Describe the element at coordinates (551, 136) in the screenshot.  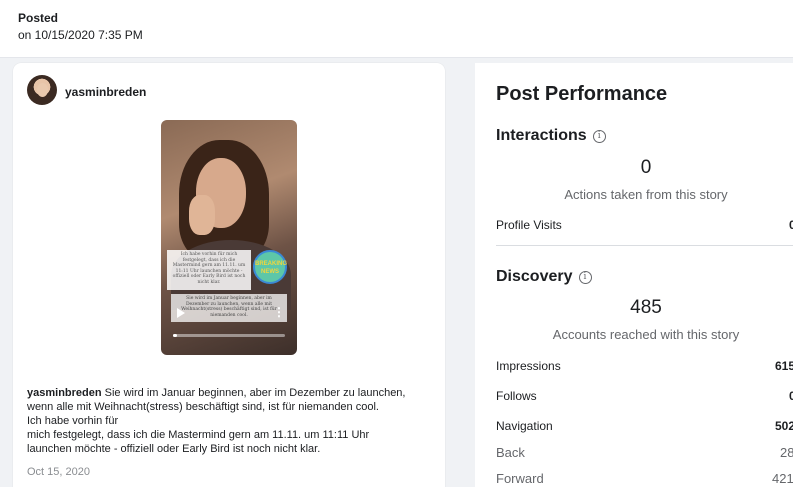
I see `interactions-heading: Interactions i` at that location.